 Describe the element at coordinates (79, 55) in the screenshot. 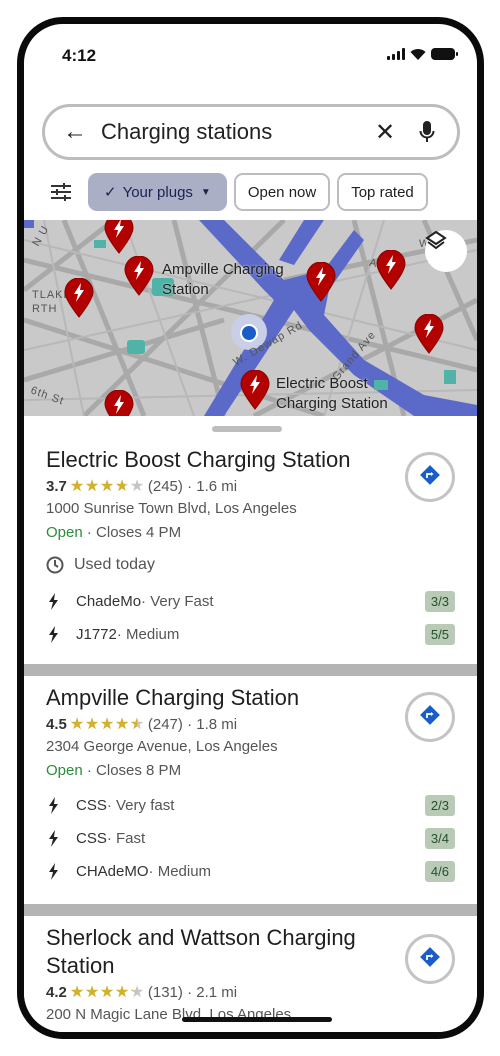

I see `status-time: 4:12` at that location.